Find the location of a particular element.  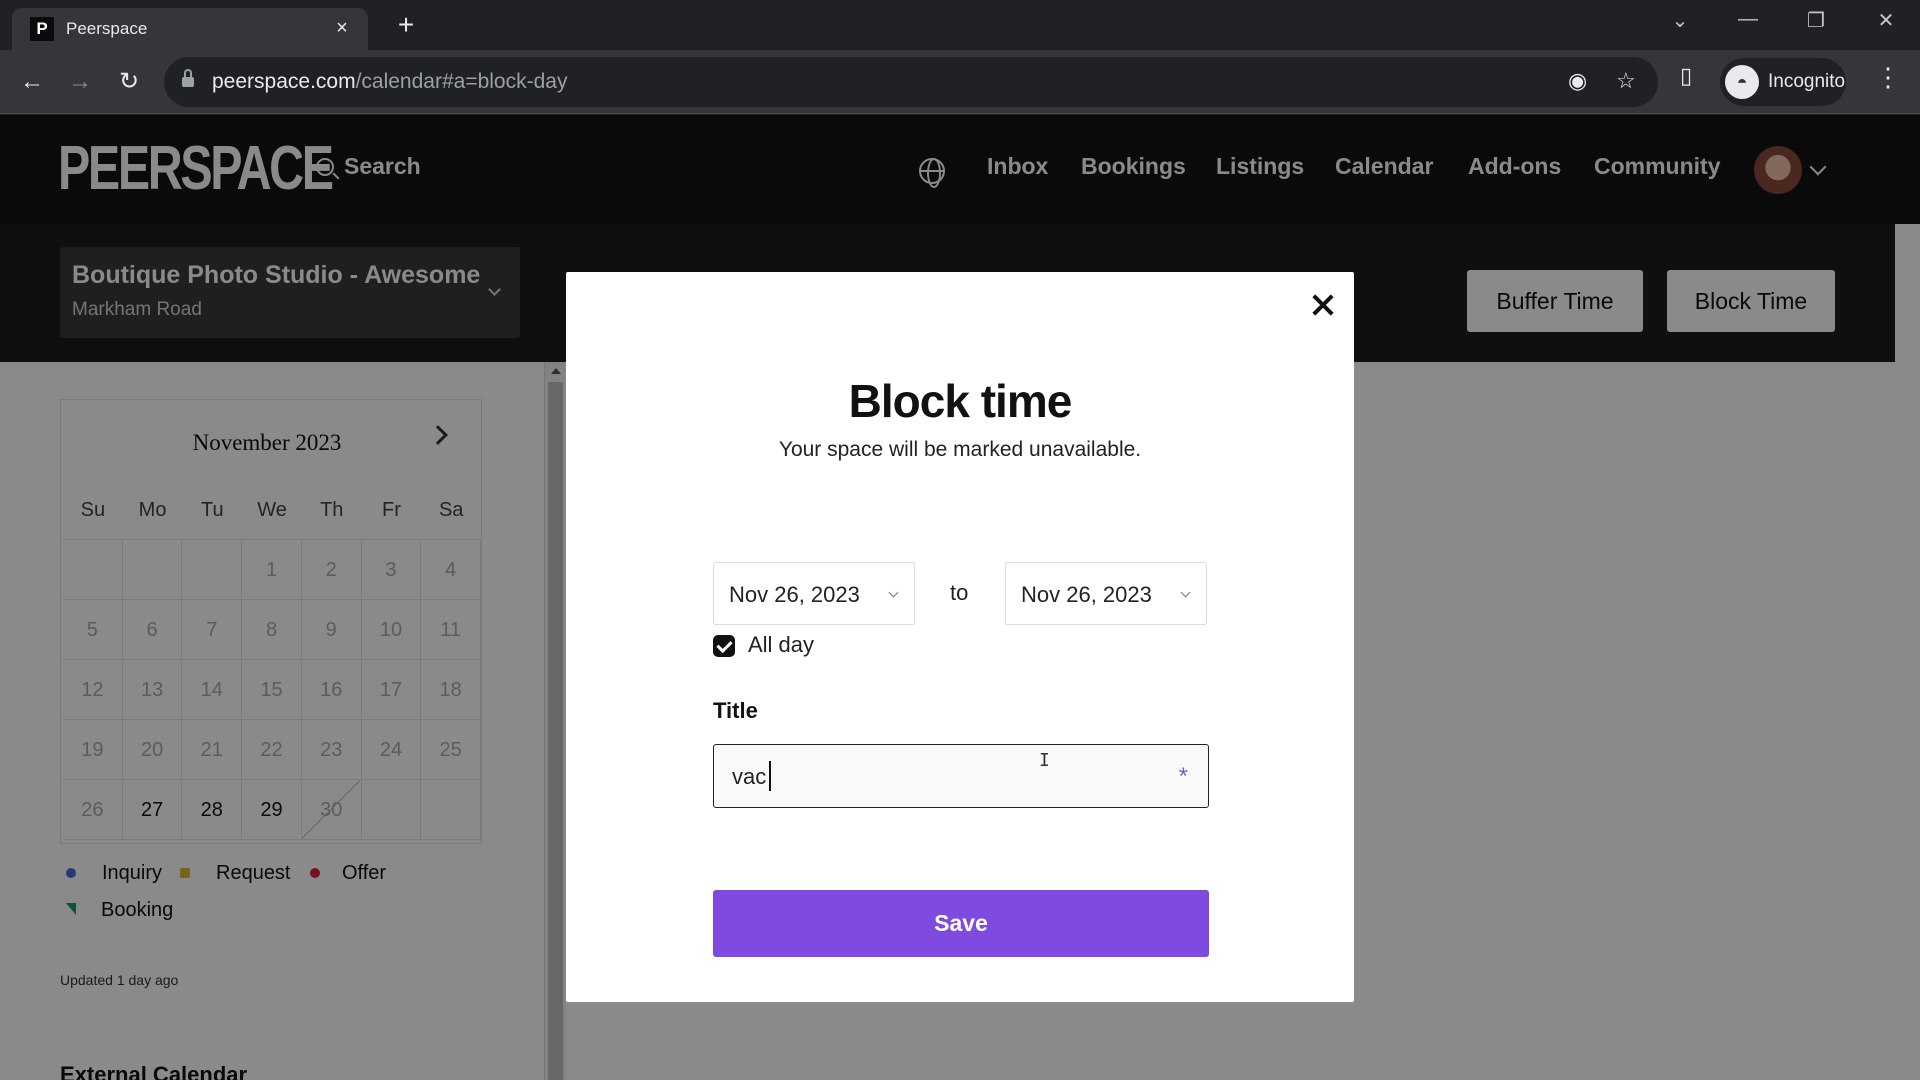

reload-button: ↻ is located at coordinates (129, 82).